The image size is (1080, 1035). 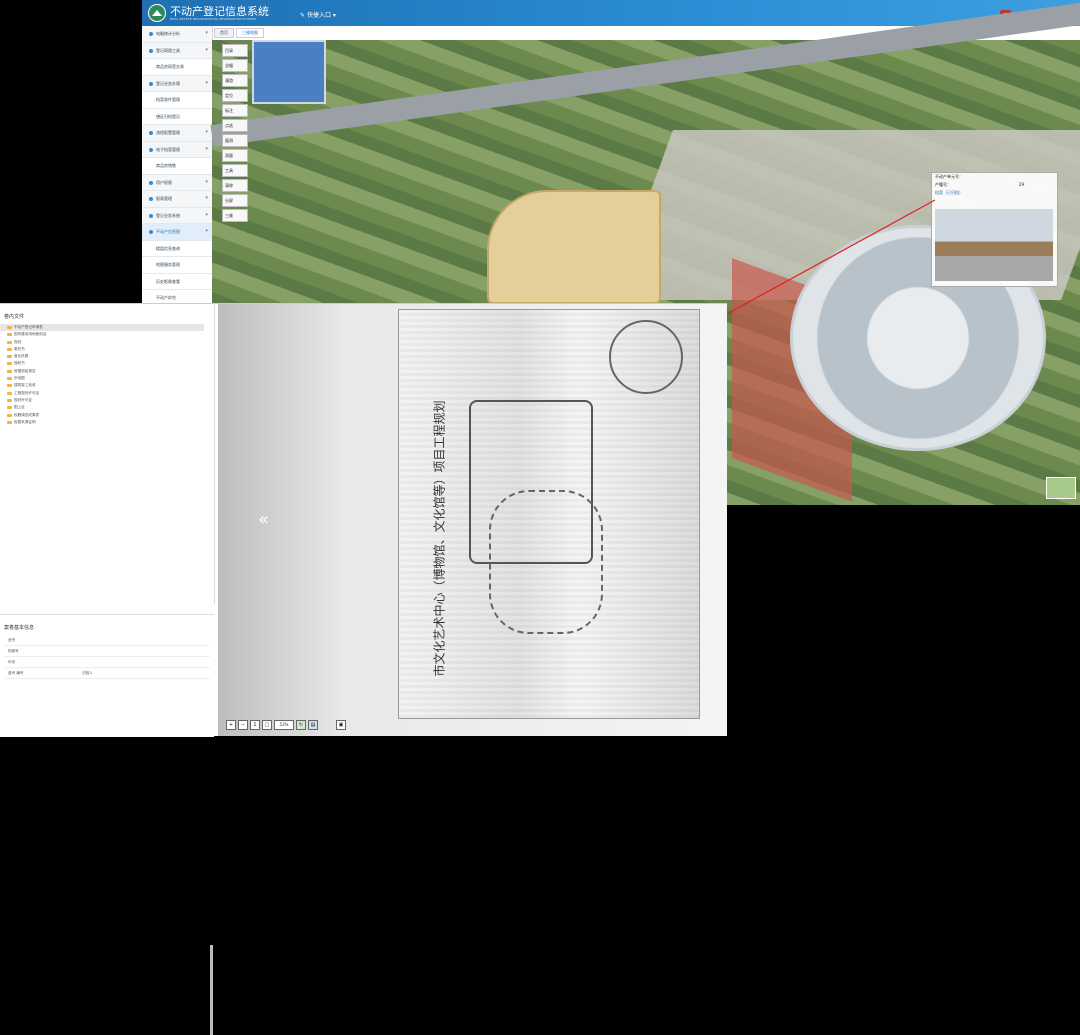 What do you see at coordinates (107, 400) in the screenshot?
I see `file-list-item: 规划许可证` at bounding box center [107, 400].